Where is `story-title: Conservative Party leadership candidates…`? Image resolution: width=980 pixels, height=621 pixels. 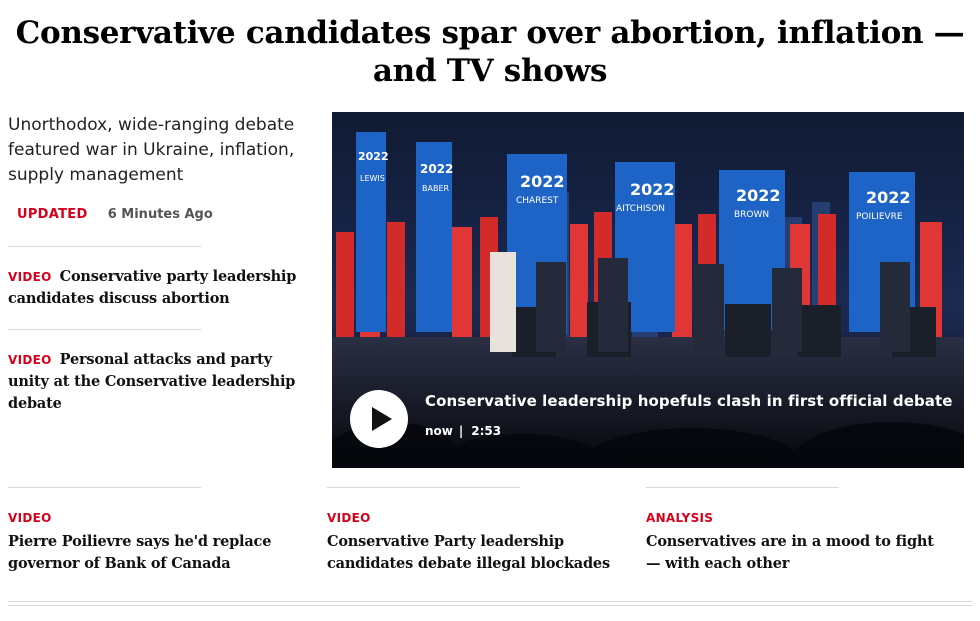 story-title: Conservative Party leadership candidates… is located at coordinates (468, 552).